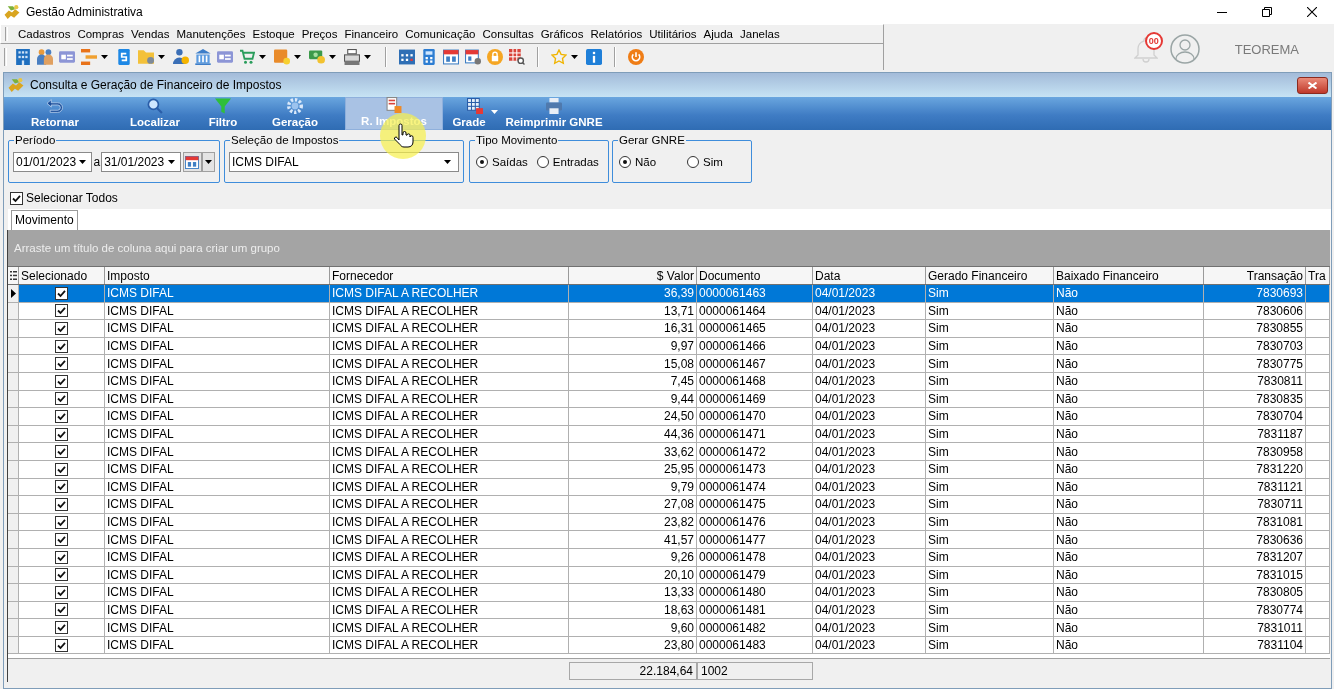 This screenshot has height=689, width=1334. Describe the element at coordinates (1222, 12) in the screenshot. I see `minimize-icon` at that location.